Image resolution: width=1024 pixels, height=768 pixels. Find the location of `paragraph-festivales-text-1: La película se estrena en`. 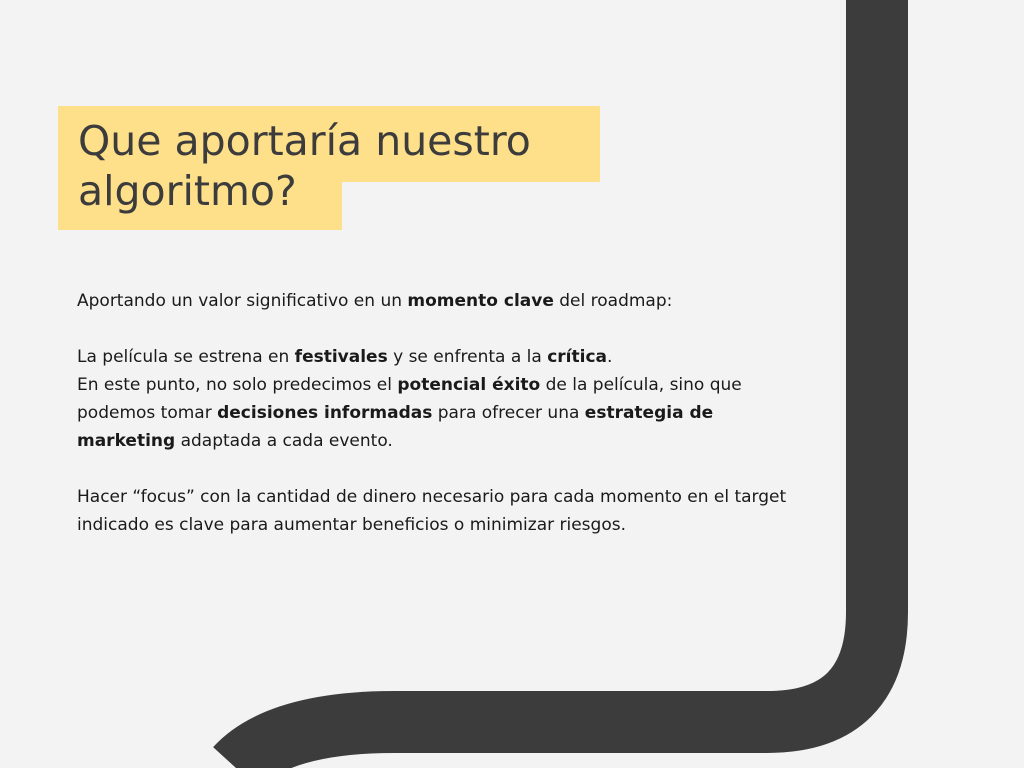

paragraph-festivales-text-1: La película se estrena en is located at coordinates (186, 357).